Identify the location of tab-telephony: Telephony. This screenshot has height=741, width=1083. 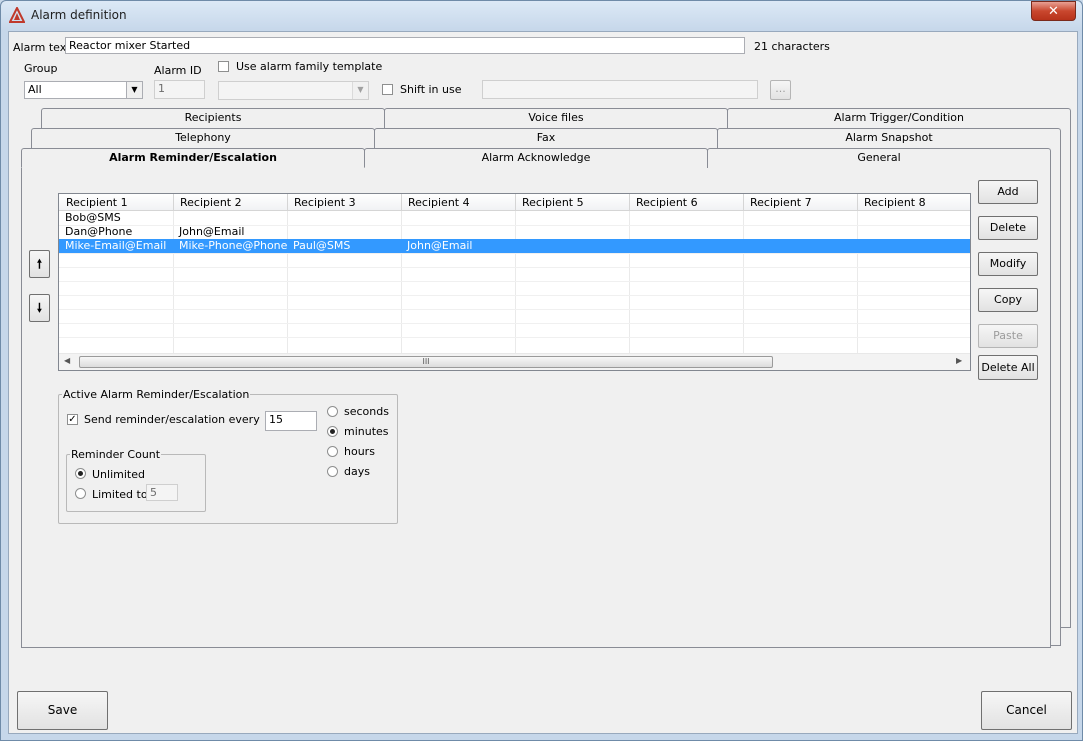
(203, 138).